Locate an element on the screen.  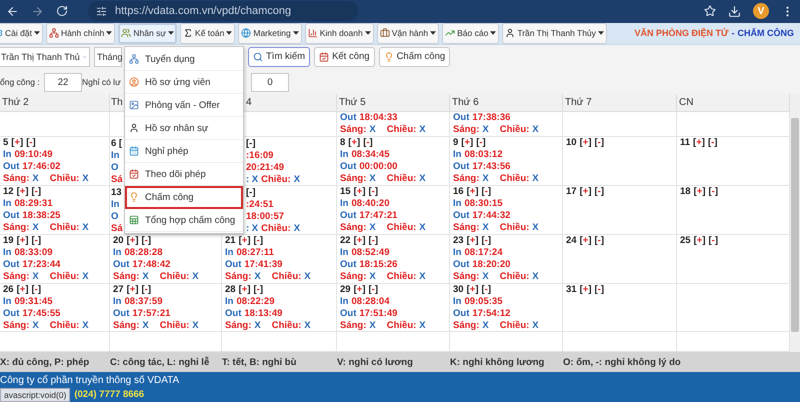
legend-text: T: tết, B: nghỉ bù is located at coordinates (260, 362).